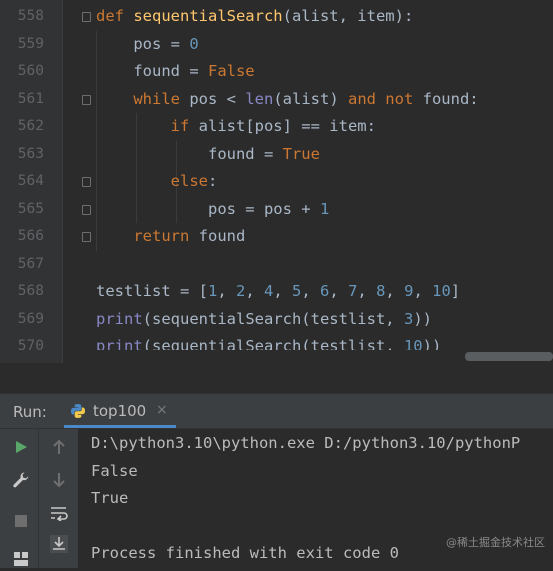 This screenshot has width=553, height=571. What do you see at coordinates (30, 208) in the screenshot?
I see `line-number: 565` at bounding box center [30, 208].